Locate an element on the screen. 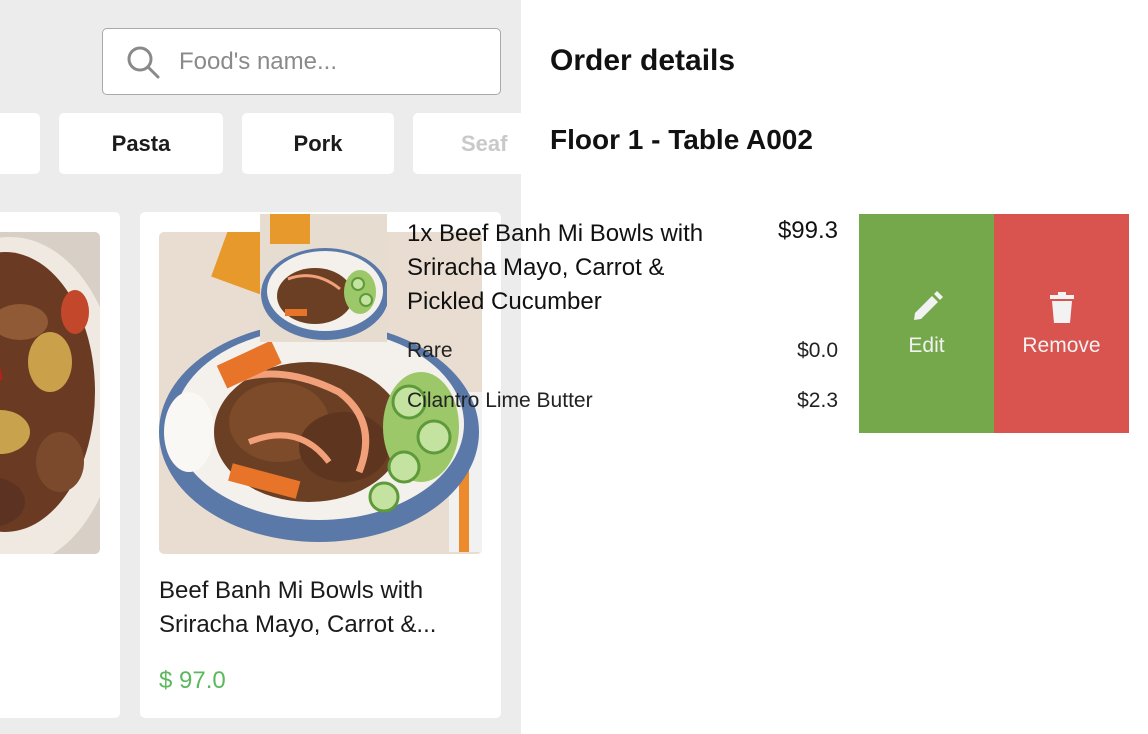 This screenshot has height=734, width=1148. search-icon is located at coordinates (143, 62).